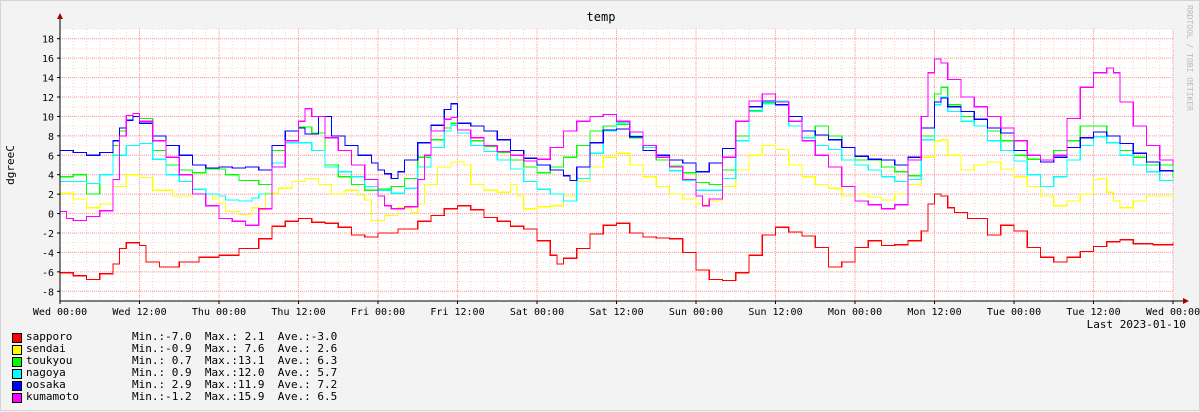 This screenshot has height=412, width=1200. What do you see at coordinates (51, 156) in the screenshot?
I see `y-tick-label: 6` at bounding box center [51, 156].